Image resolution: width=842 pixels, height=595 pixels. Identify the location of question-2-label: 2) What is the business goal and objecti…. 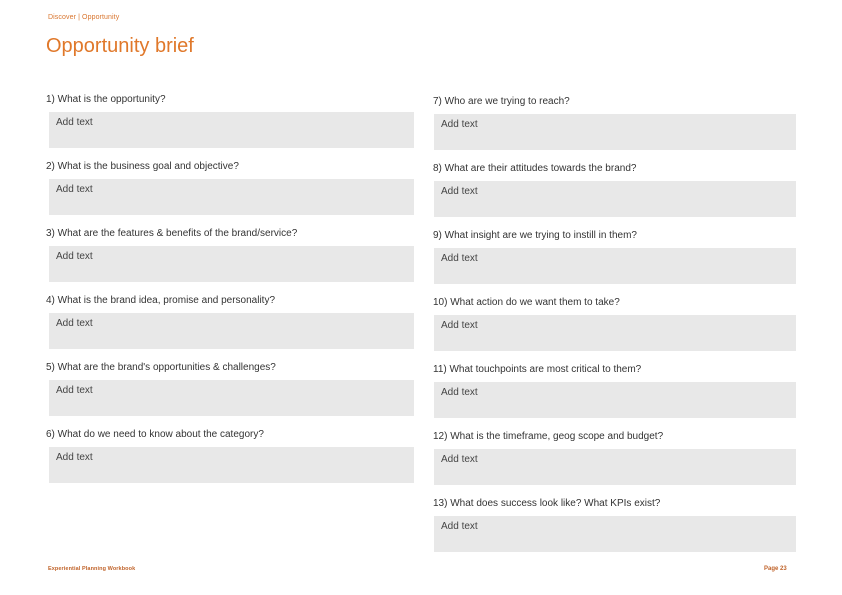
(142, 166).